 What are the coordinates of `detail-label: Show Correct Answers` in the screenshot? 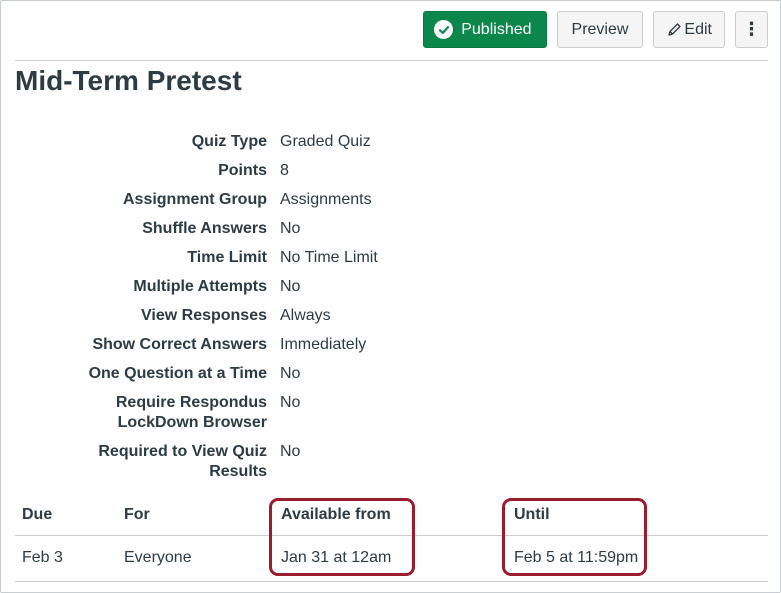 It's located at (179, 344).